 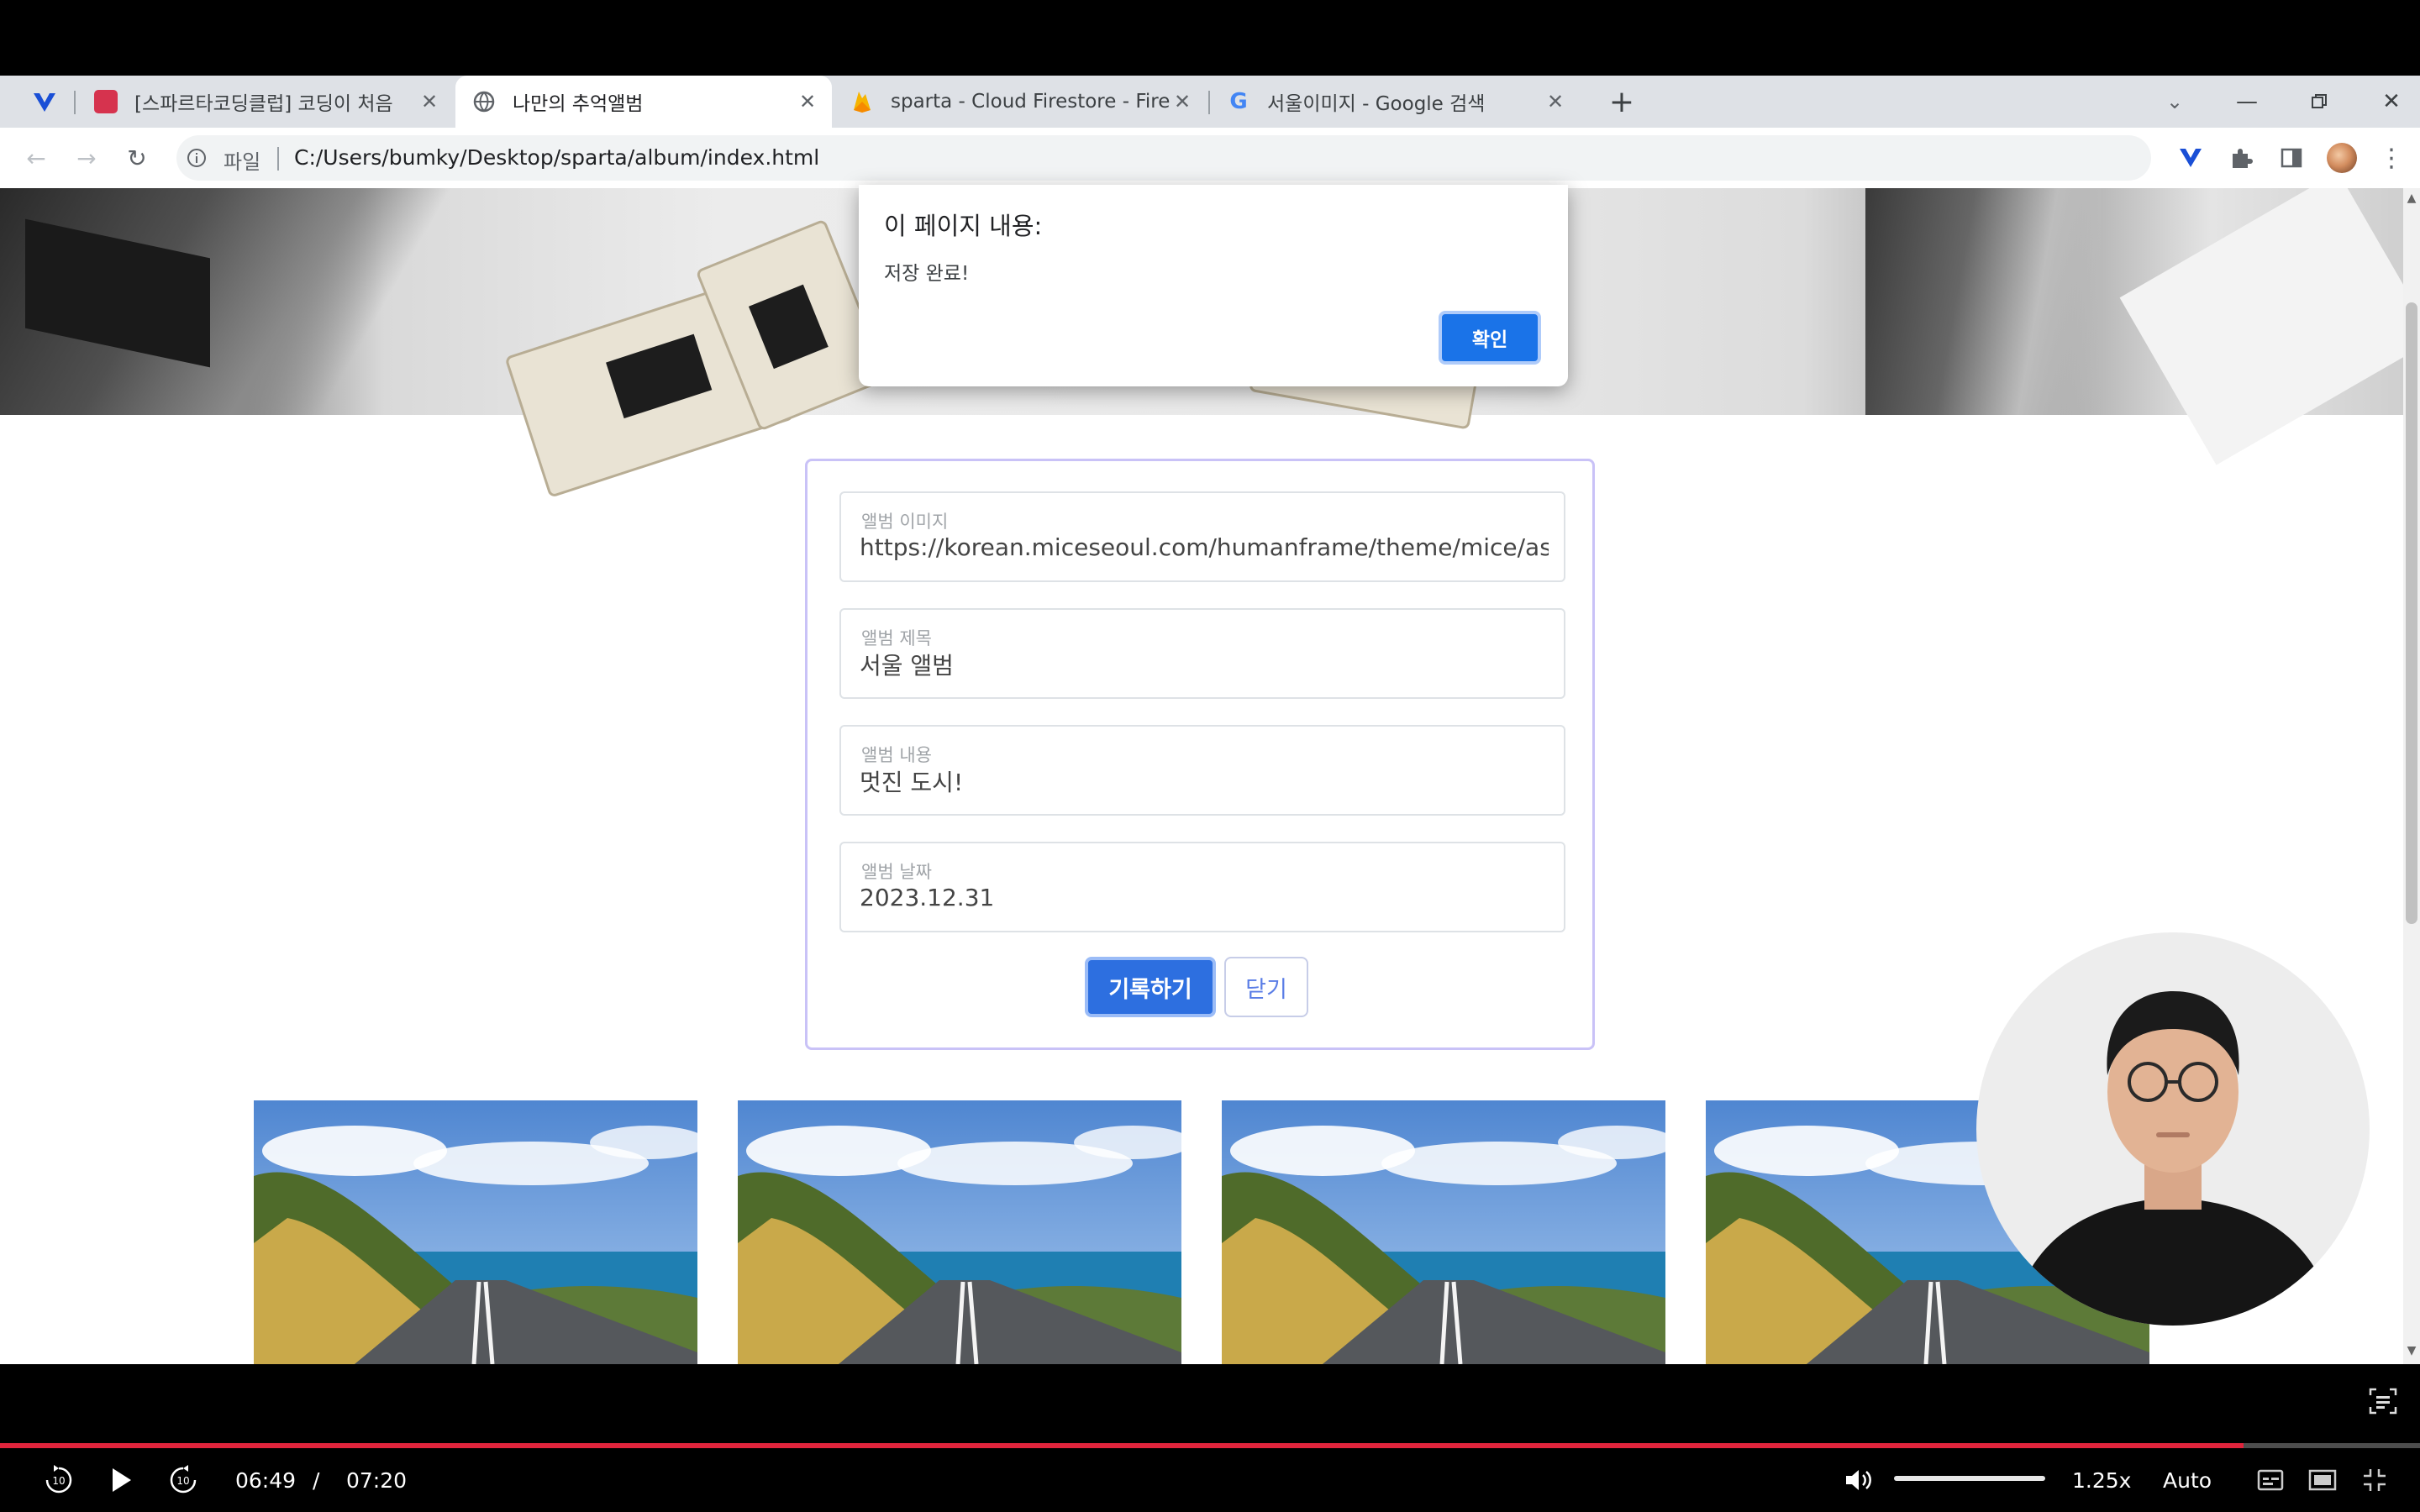 What do you see at coordinates (1150, 987) in the screenshot?
I see `save-button: 기록하기` at bounding box center [1150, 987].